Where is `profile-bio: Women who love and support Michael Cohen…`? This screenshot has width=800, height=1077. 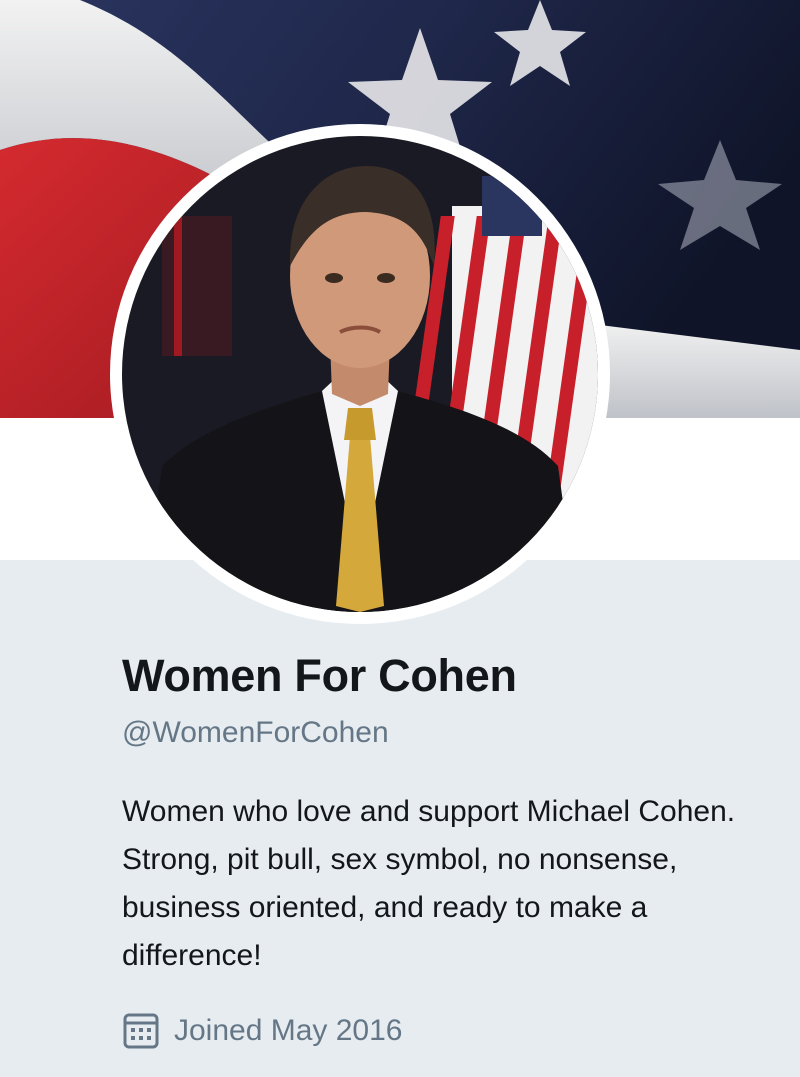 profile-bio: Women who love and support Michael Cohen… is located at coordinates (429, 883).